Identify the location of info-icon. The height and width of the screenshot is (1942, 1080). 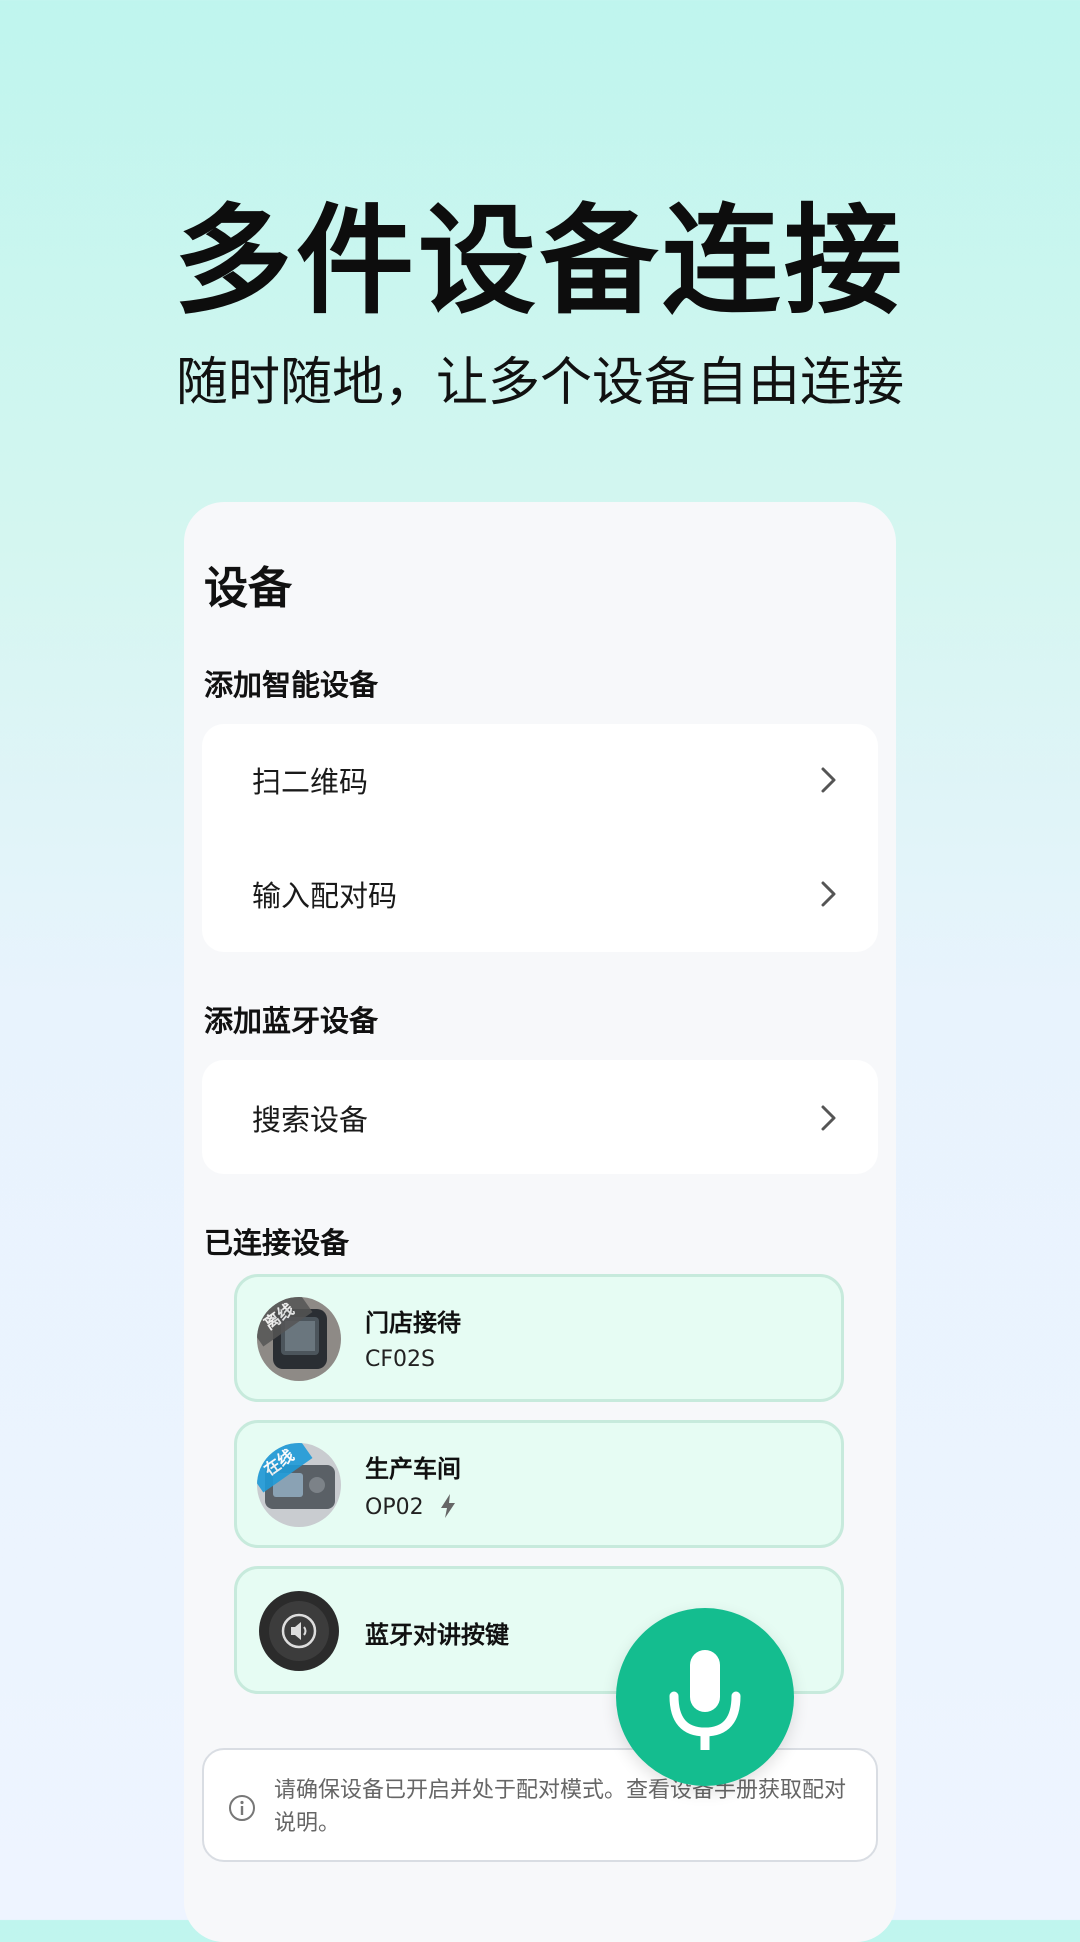
(242, 1808).